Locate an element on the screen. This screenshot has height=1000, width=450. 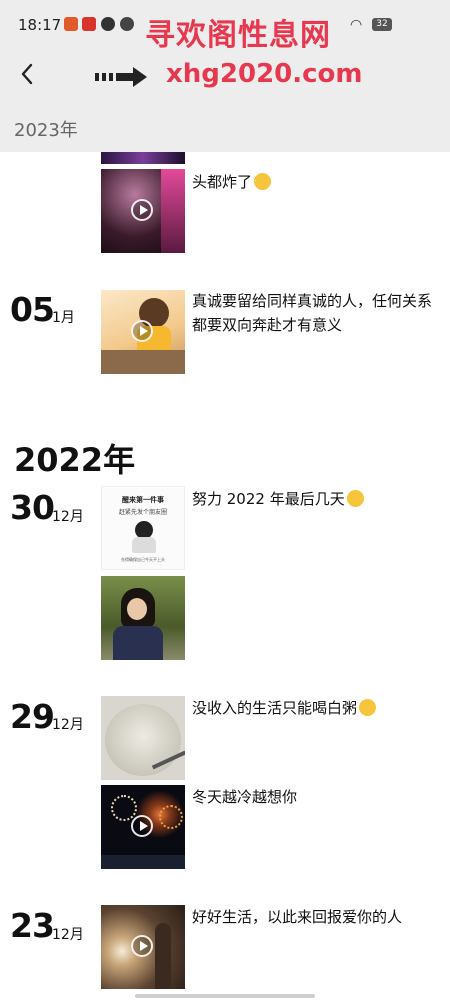
post-caption: 好好生活，以此来回报爱你的人 is located at coordinates (297, 917).